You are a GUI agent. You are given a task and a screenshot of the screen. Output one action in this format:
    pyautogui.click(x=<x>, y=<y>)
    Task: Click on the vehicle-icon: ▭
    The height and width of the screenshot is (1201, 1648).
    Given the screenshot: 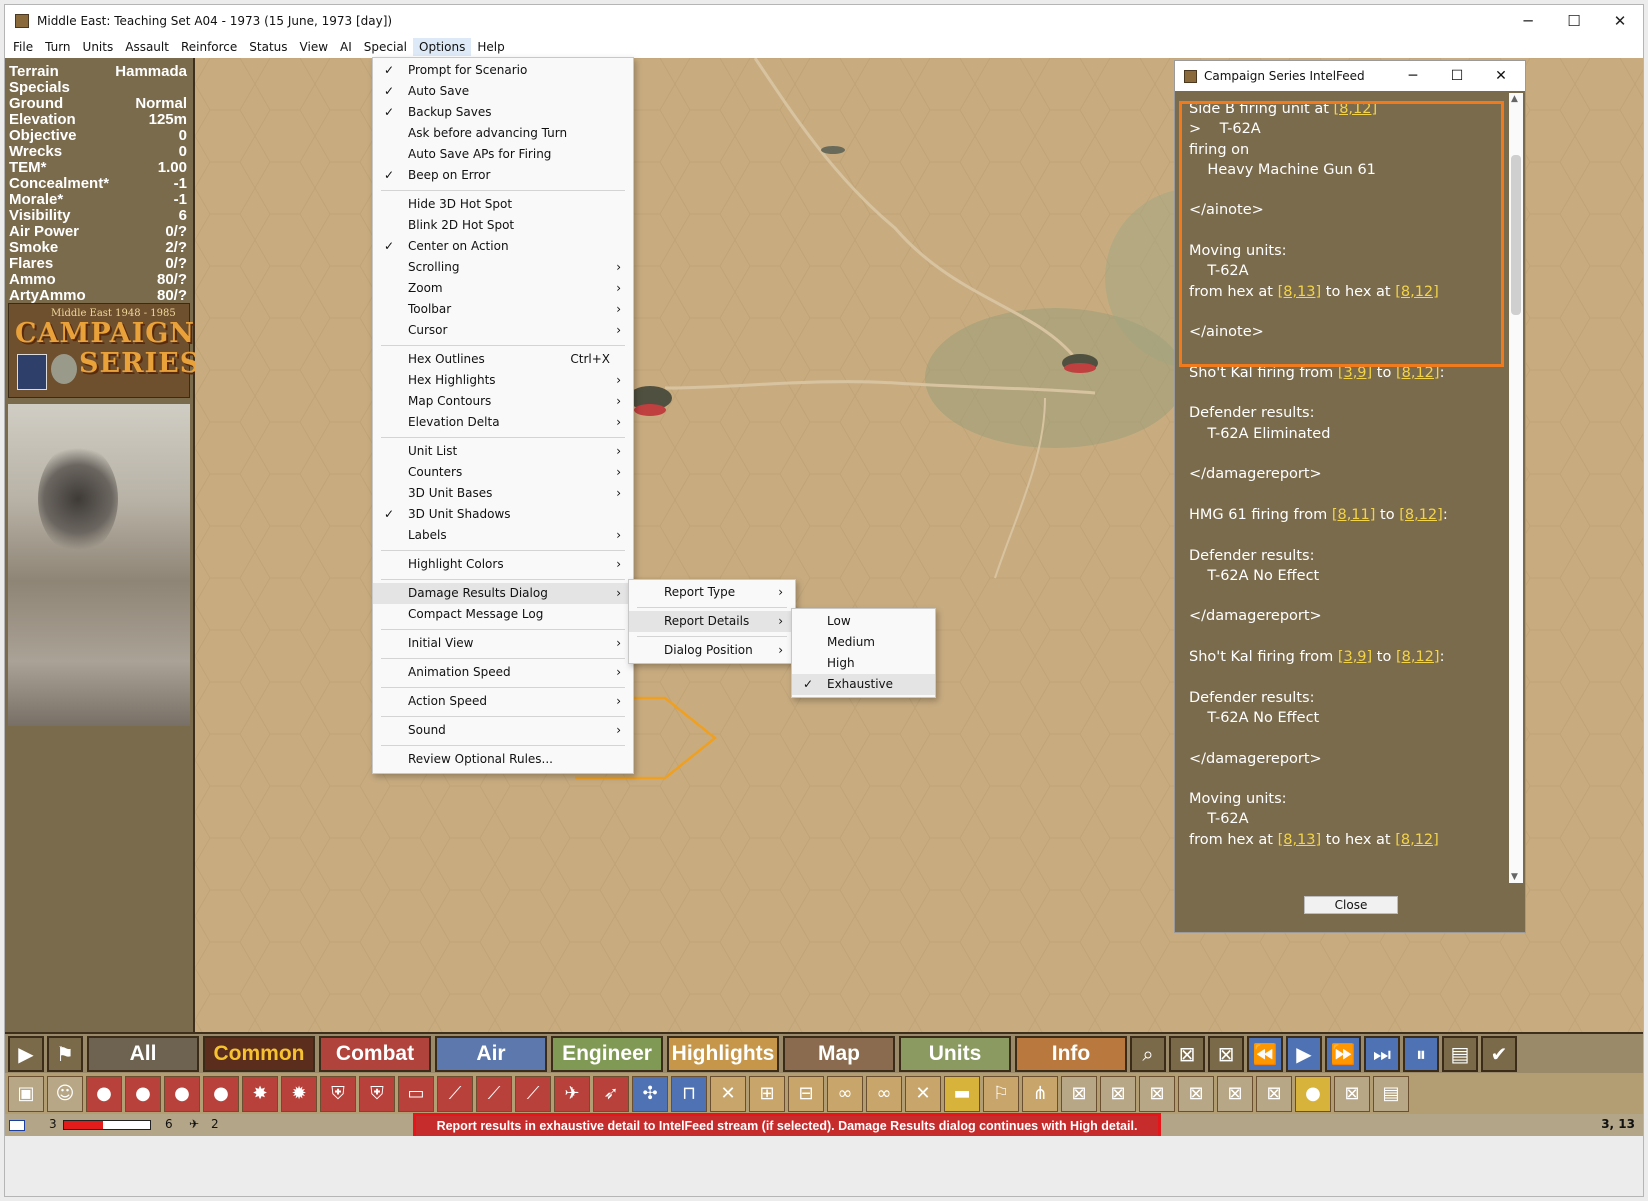 What is the action you would take?
    pyautogui.click(x=416, y=1093)
    